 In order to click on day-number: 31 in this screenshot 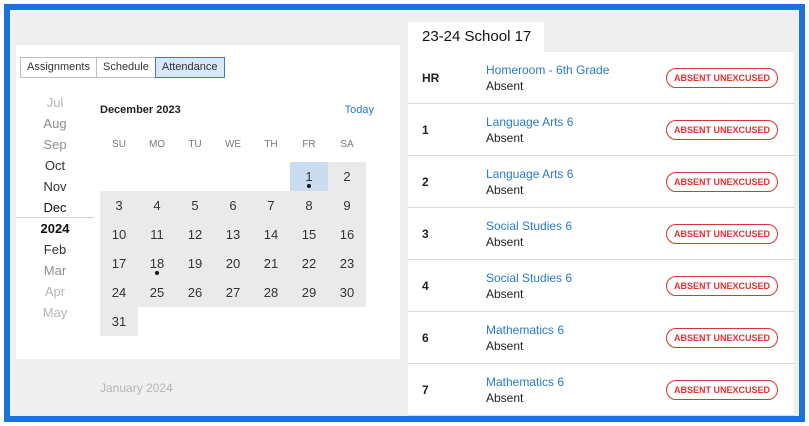, I will do `click(119, 321)`.